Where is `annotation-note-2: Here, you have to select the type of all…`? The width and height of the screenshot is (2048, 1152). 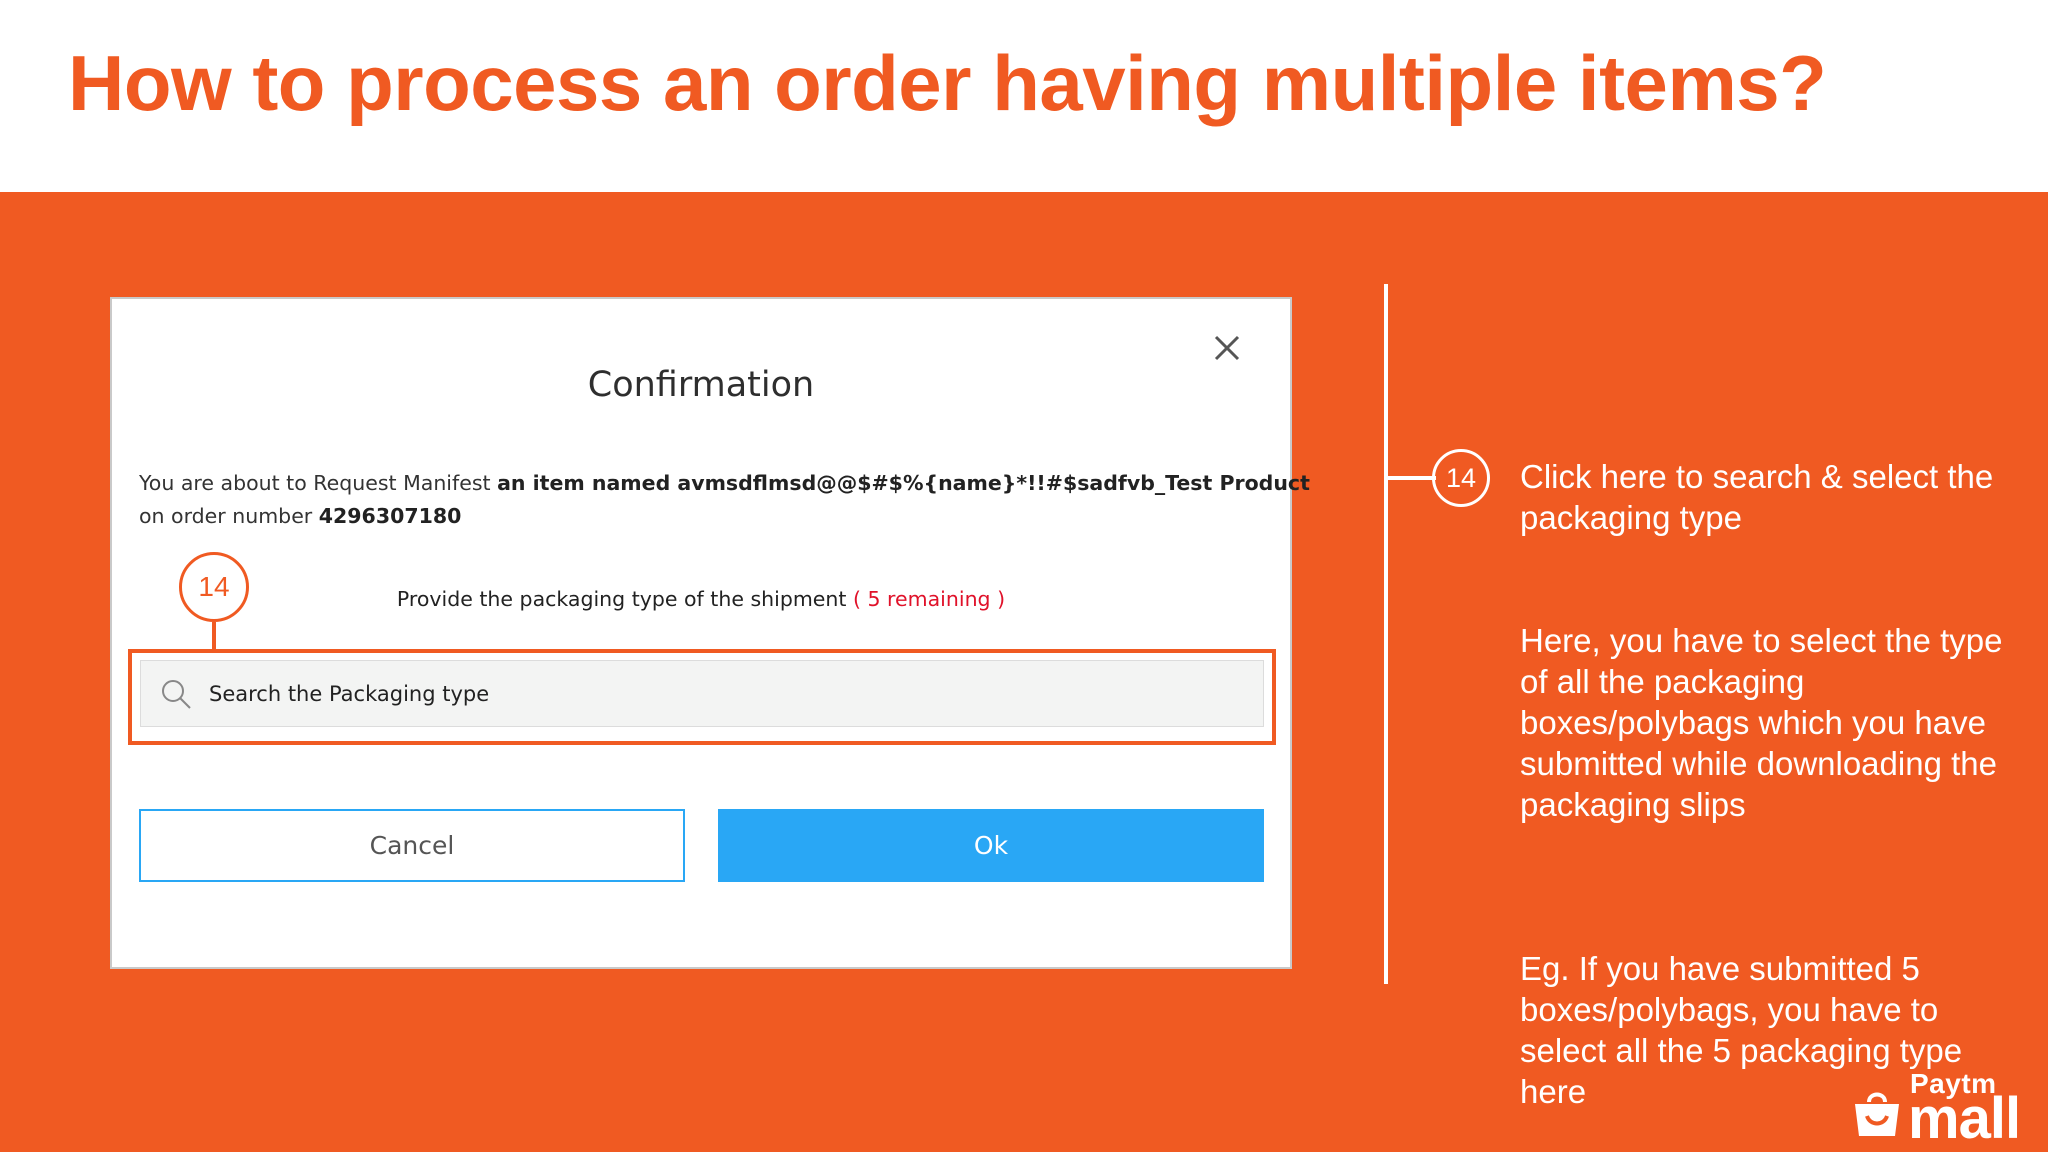
annotation-note-2: Here, you have to select the type of all… is located at coordinates (1761, 722).